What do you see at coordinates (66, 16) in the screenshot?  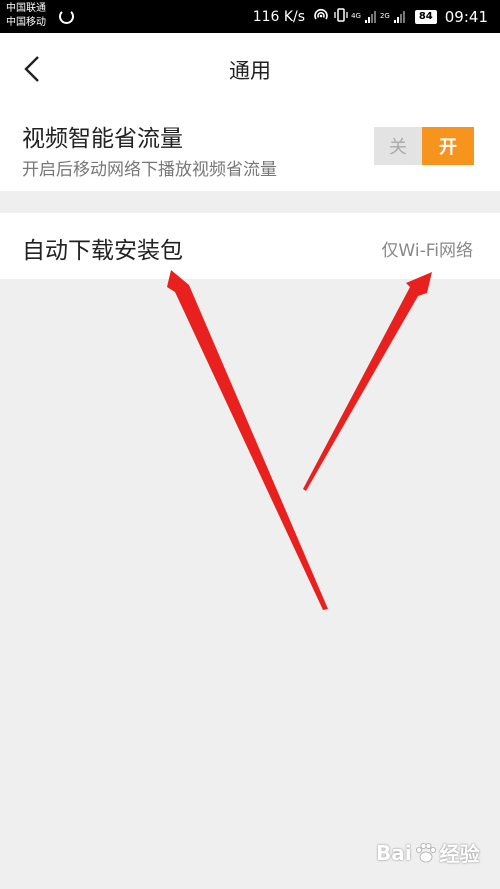 I see `sync-icon` at bounding box center [66, 16].